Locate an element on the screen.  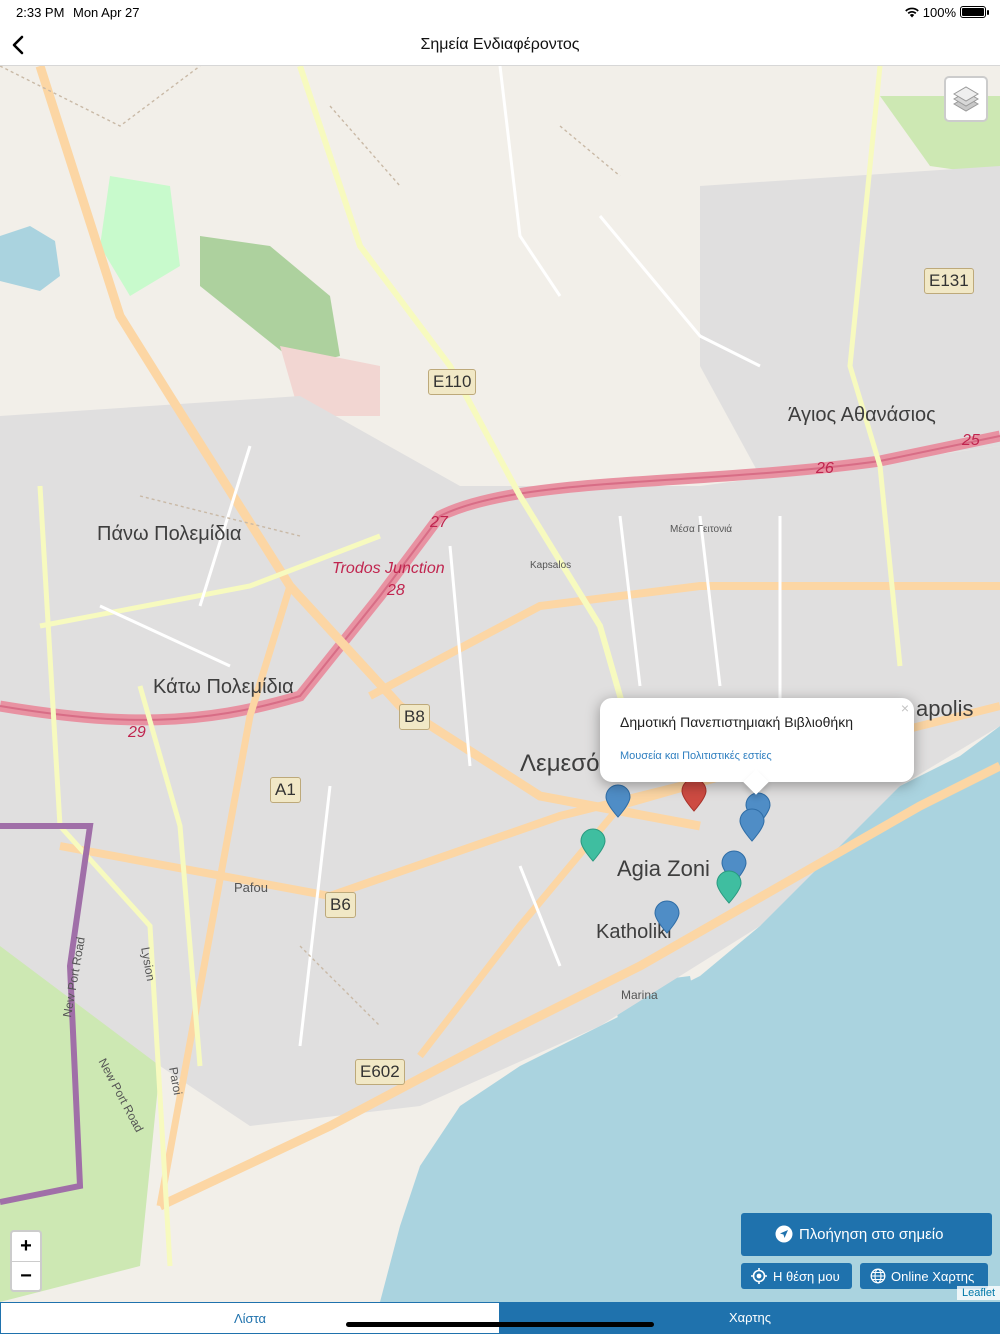
status-time: 2:33 PM is located at coordinates (40, 12).